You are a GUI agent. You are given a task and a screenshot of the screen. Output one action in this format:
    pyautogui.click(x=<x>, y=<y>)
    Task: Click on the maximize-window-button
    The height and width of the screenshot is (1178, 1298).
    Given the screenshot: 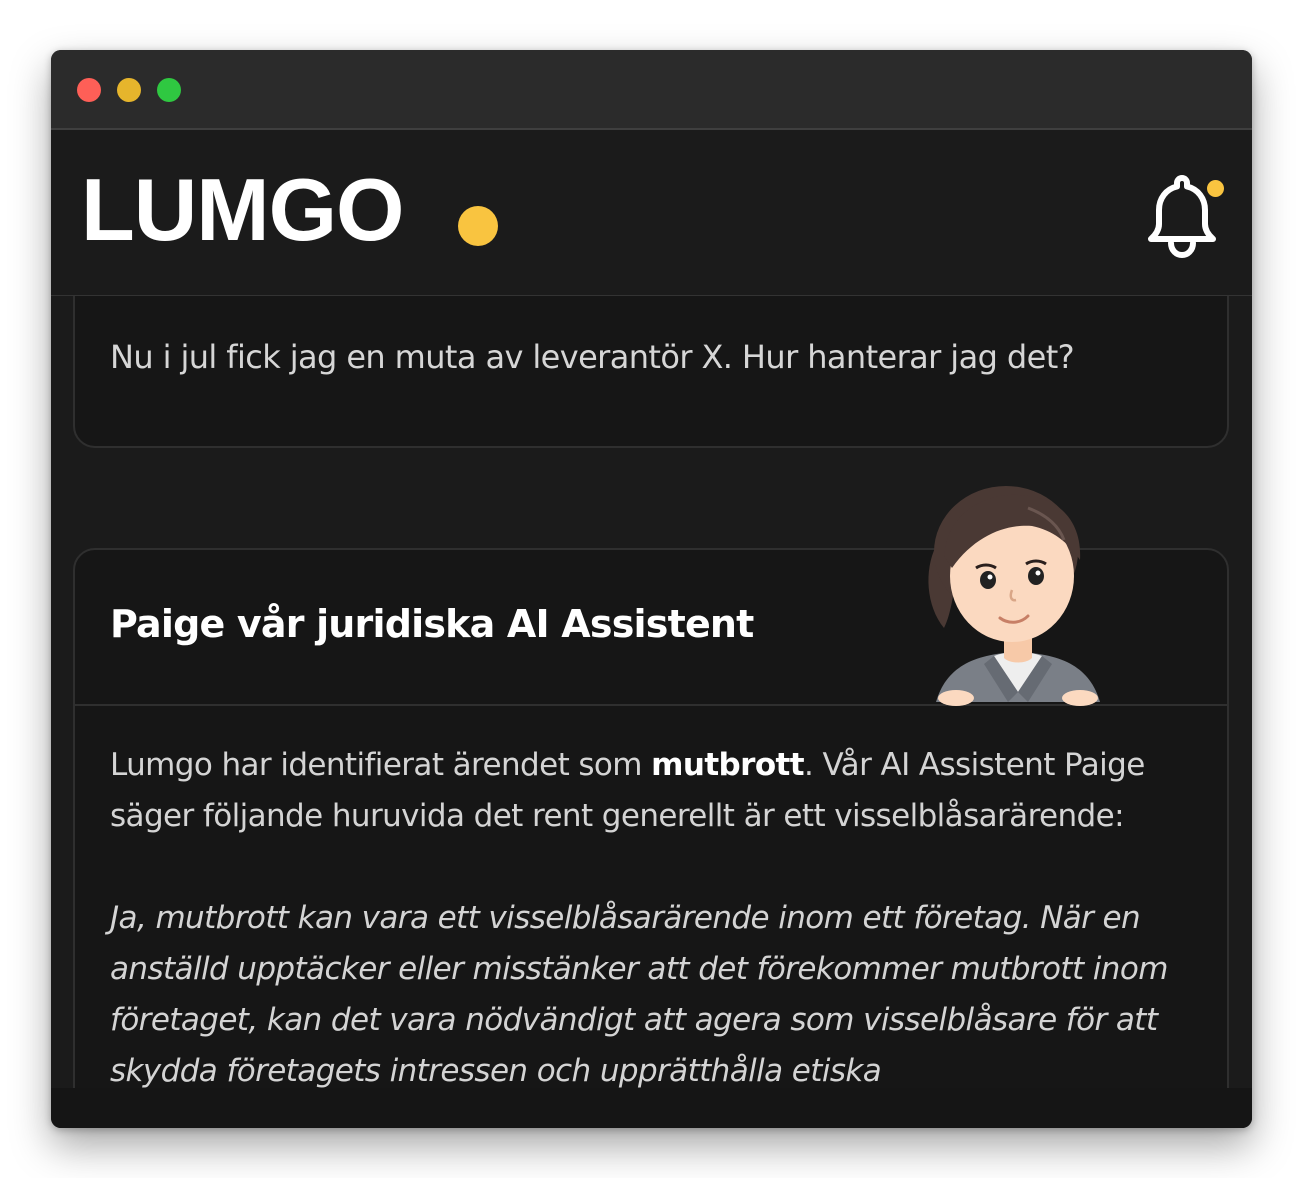 What is the action you would take?
    pyautogui.click(x=169, y=90)
    